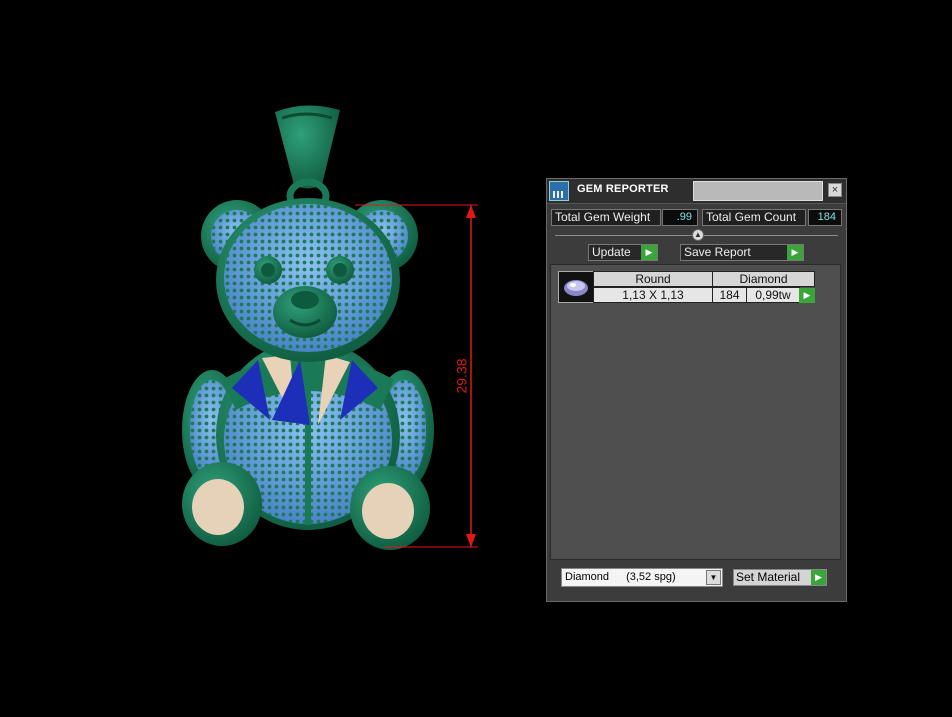 The height and width of the screenshot is (717, 952). What do you see at coordinates (461, 376) in the screenshot?
I see `dimension-label: 29.38` at bounding box center [461, 376].